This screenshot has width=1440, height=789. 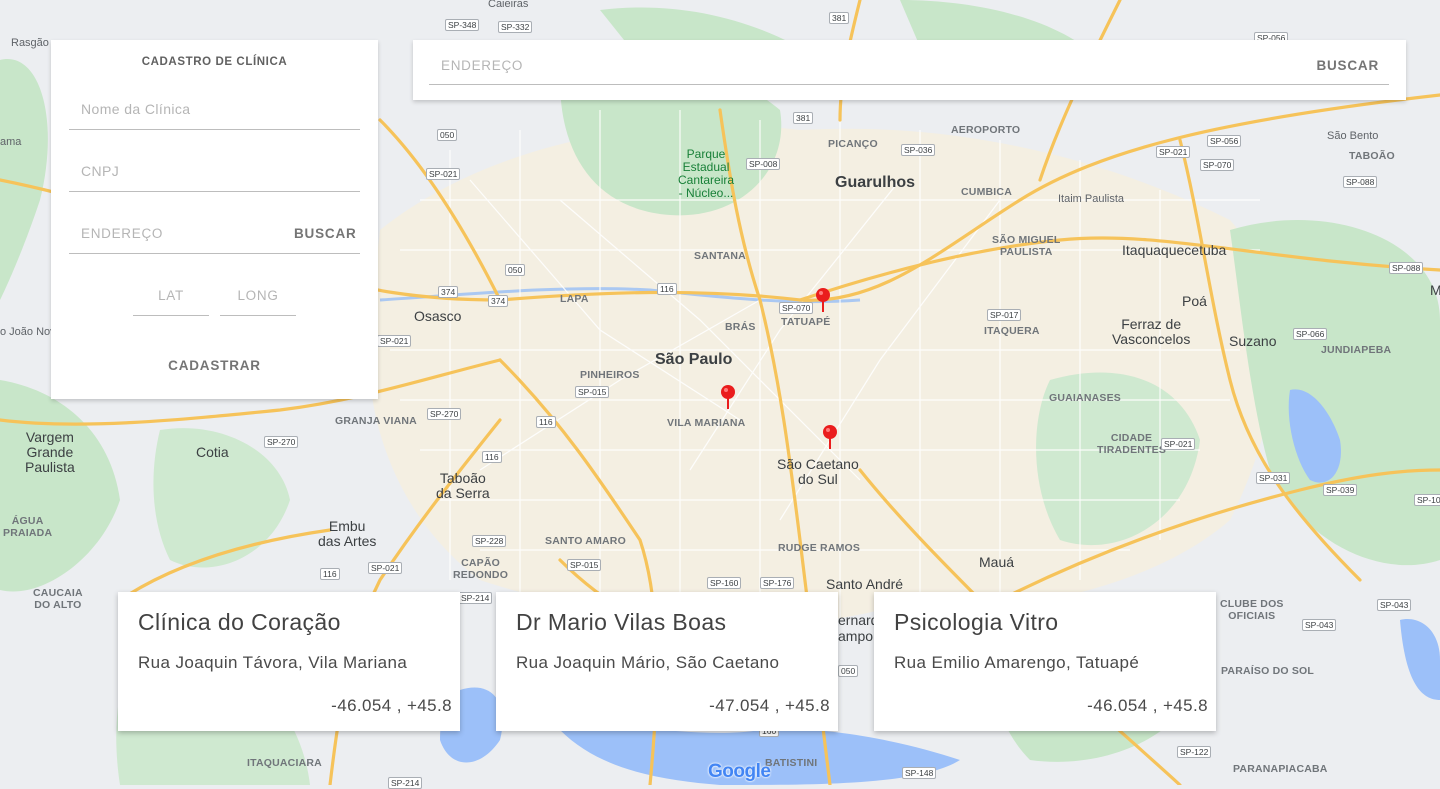 What do you see at coordinates (1280, 769) in the screenshot?
I see `map-label-paranapiacaba: PARANAPIACABA` at bounding box center [1280, 769].